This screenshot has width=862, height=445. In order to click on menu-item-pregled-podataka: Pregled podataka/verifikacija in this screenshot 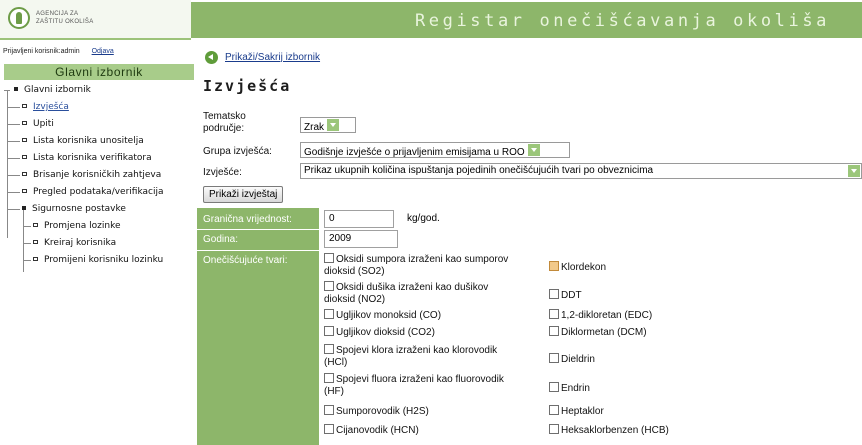, I will do `click(98, 192)`.